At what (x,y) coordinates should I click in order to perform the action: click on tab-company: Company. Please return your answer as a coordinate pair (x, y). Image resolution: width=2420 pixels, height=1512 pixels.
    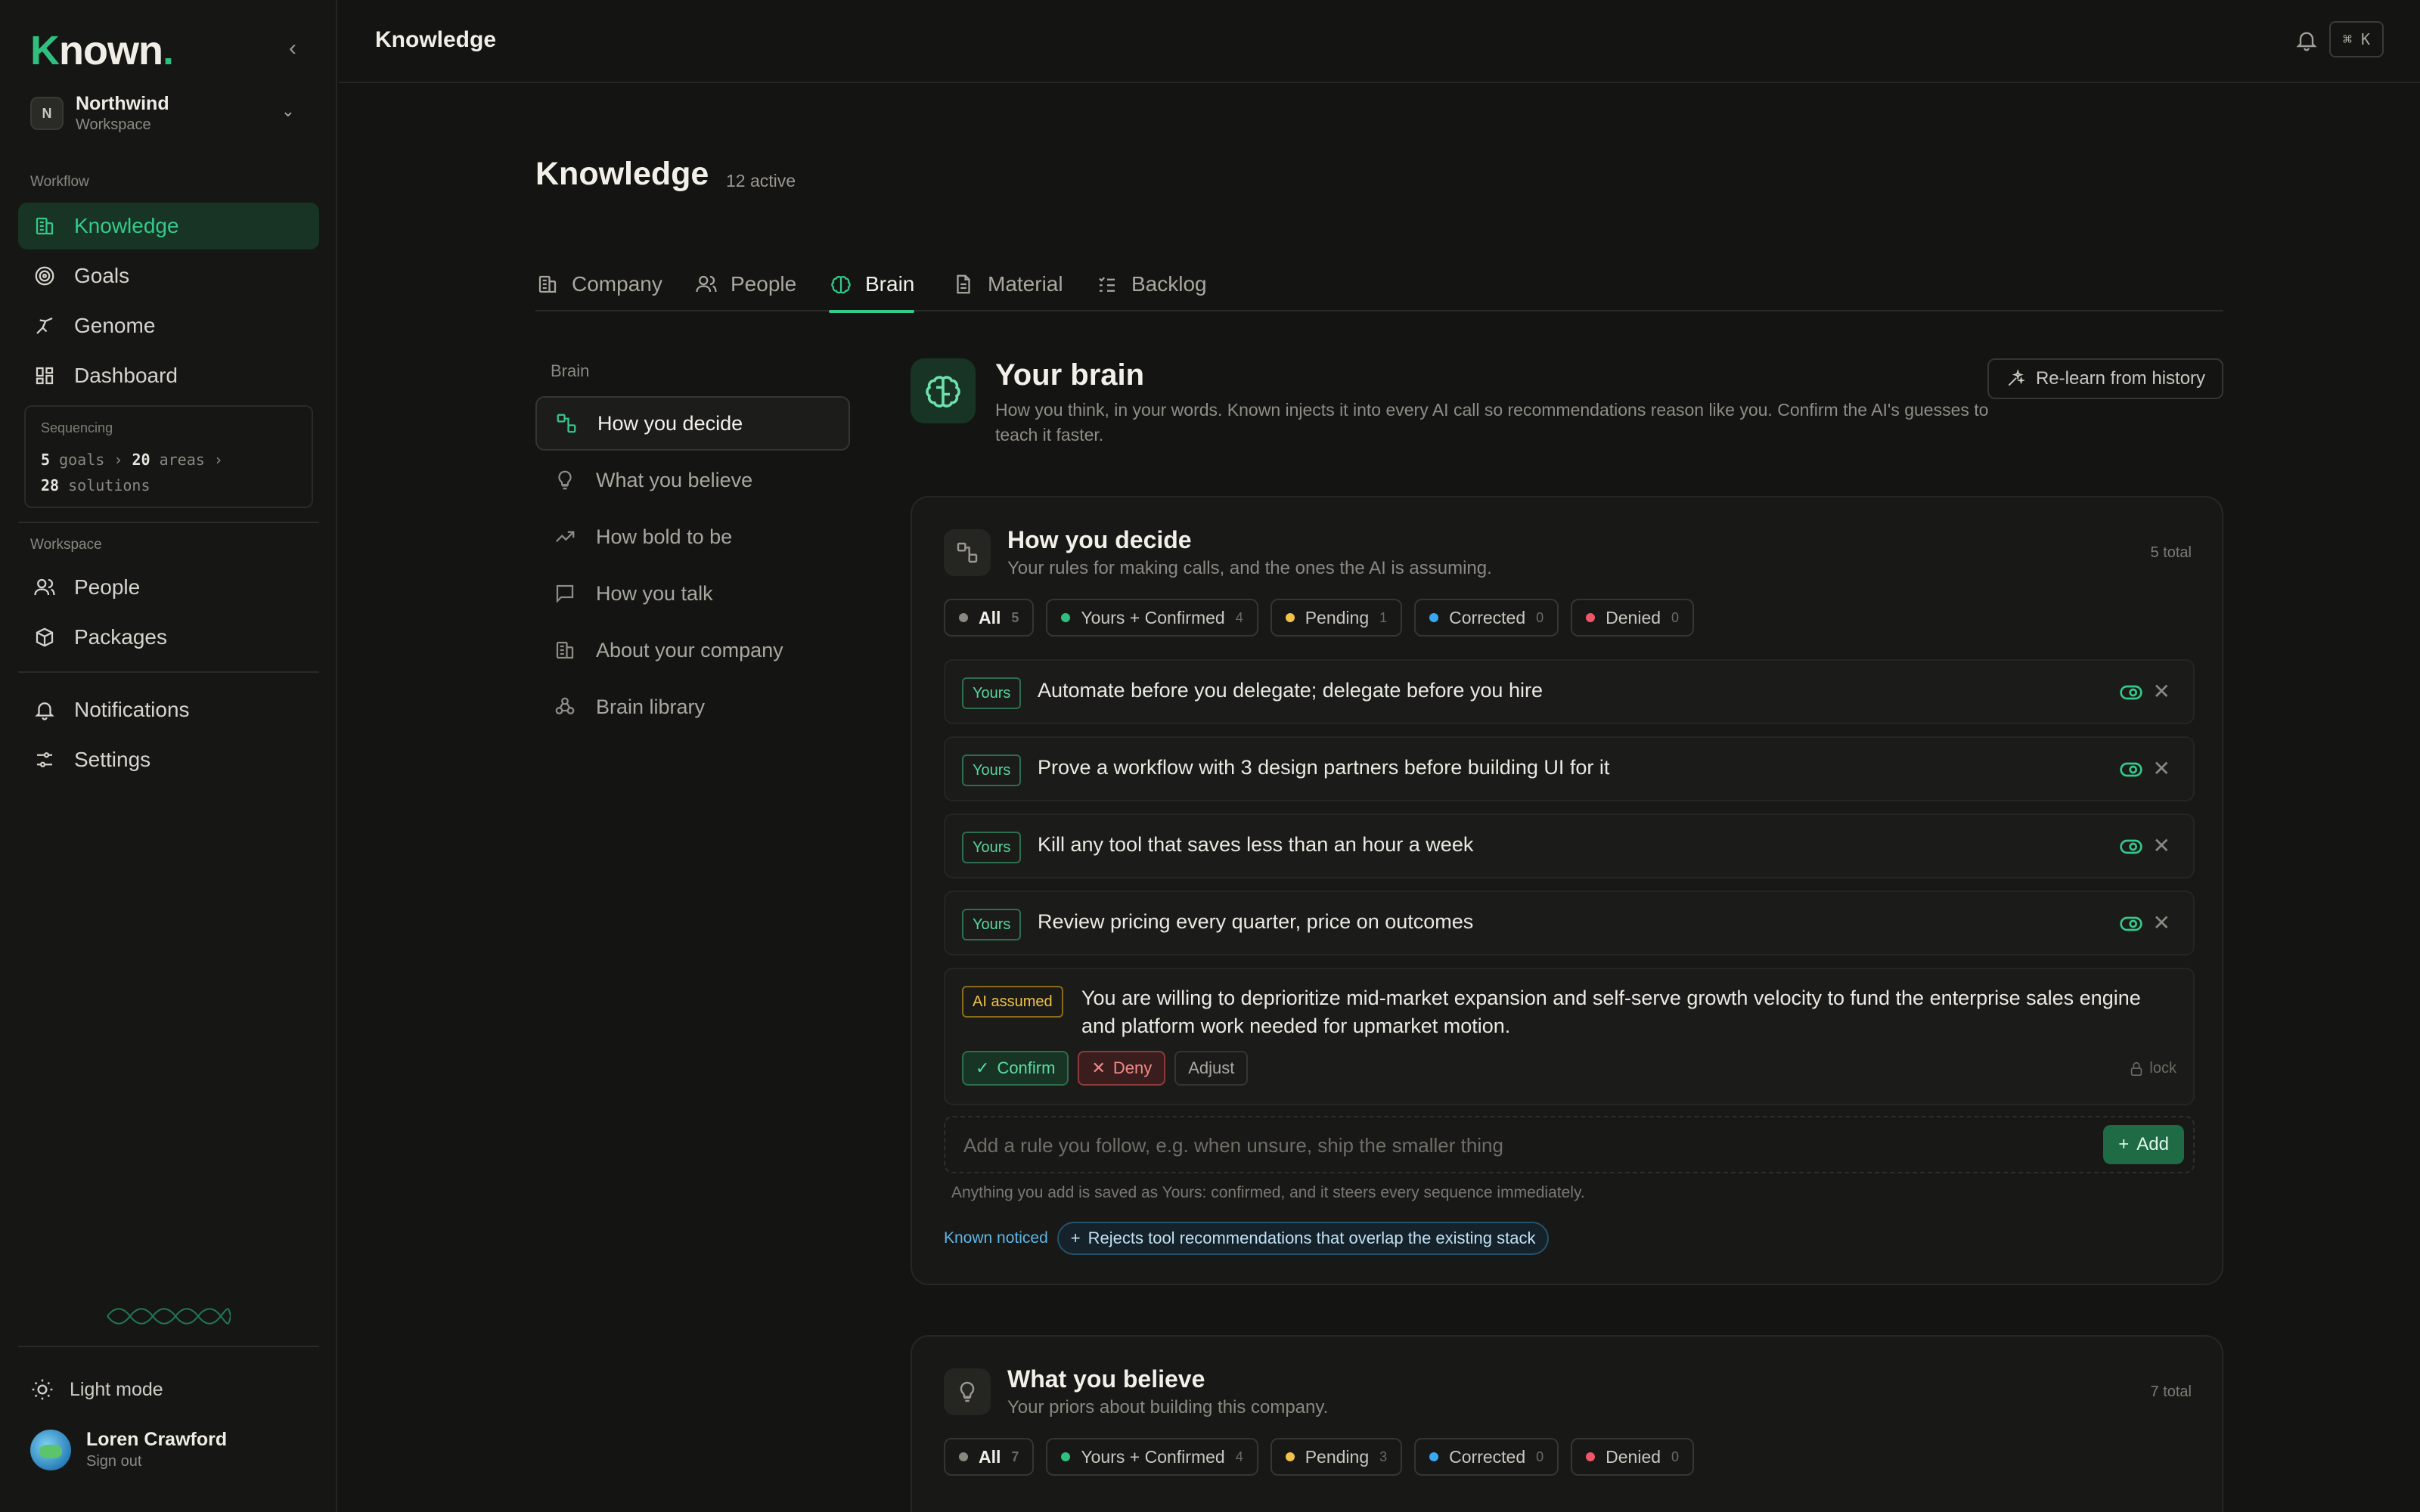
    Looking at the image, I should click on (598, 284).